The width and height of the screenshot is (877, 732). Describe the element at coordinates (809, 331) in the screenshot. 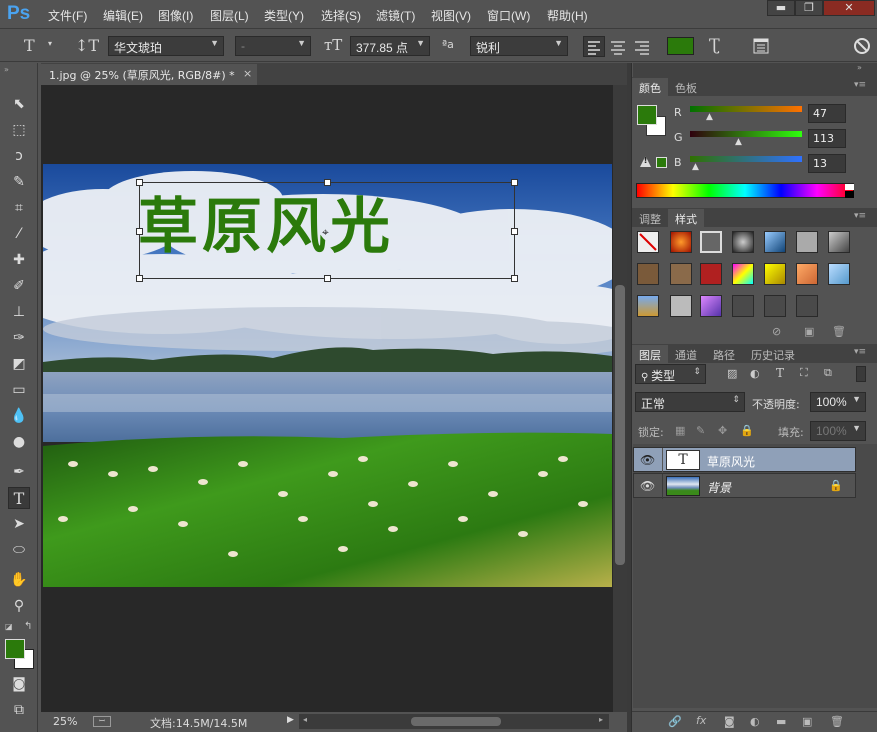

I see `new-style-icon: ▣` at that location.